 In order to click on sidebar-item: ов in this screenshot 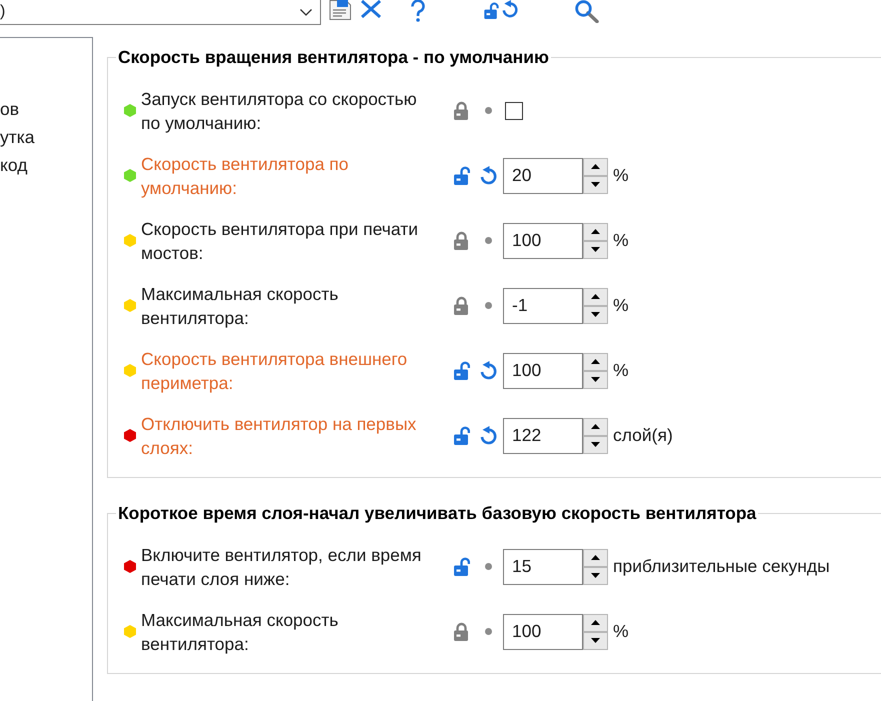, I will do `click(10, 109)`.